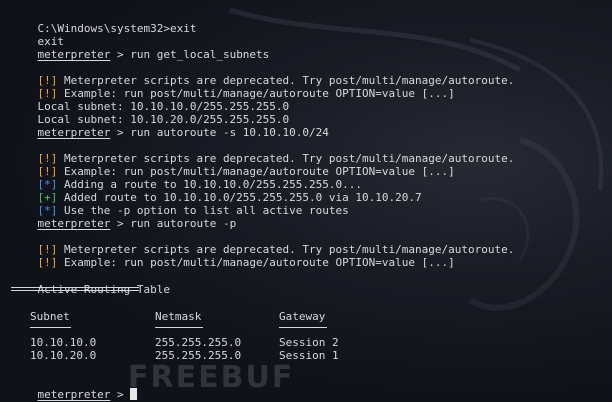 This screenshot has height=402, width=612. What do you see at coordinates (302, 316) in the screenshot?
I see `column-header-gateway: Gateway` at bounding box center [302, 316].